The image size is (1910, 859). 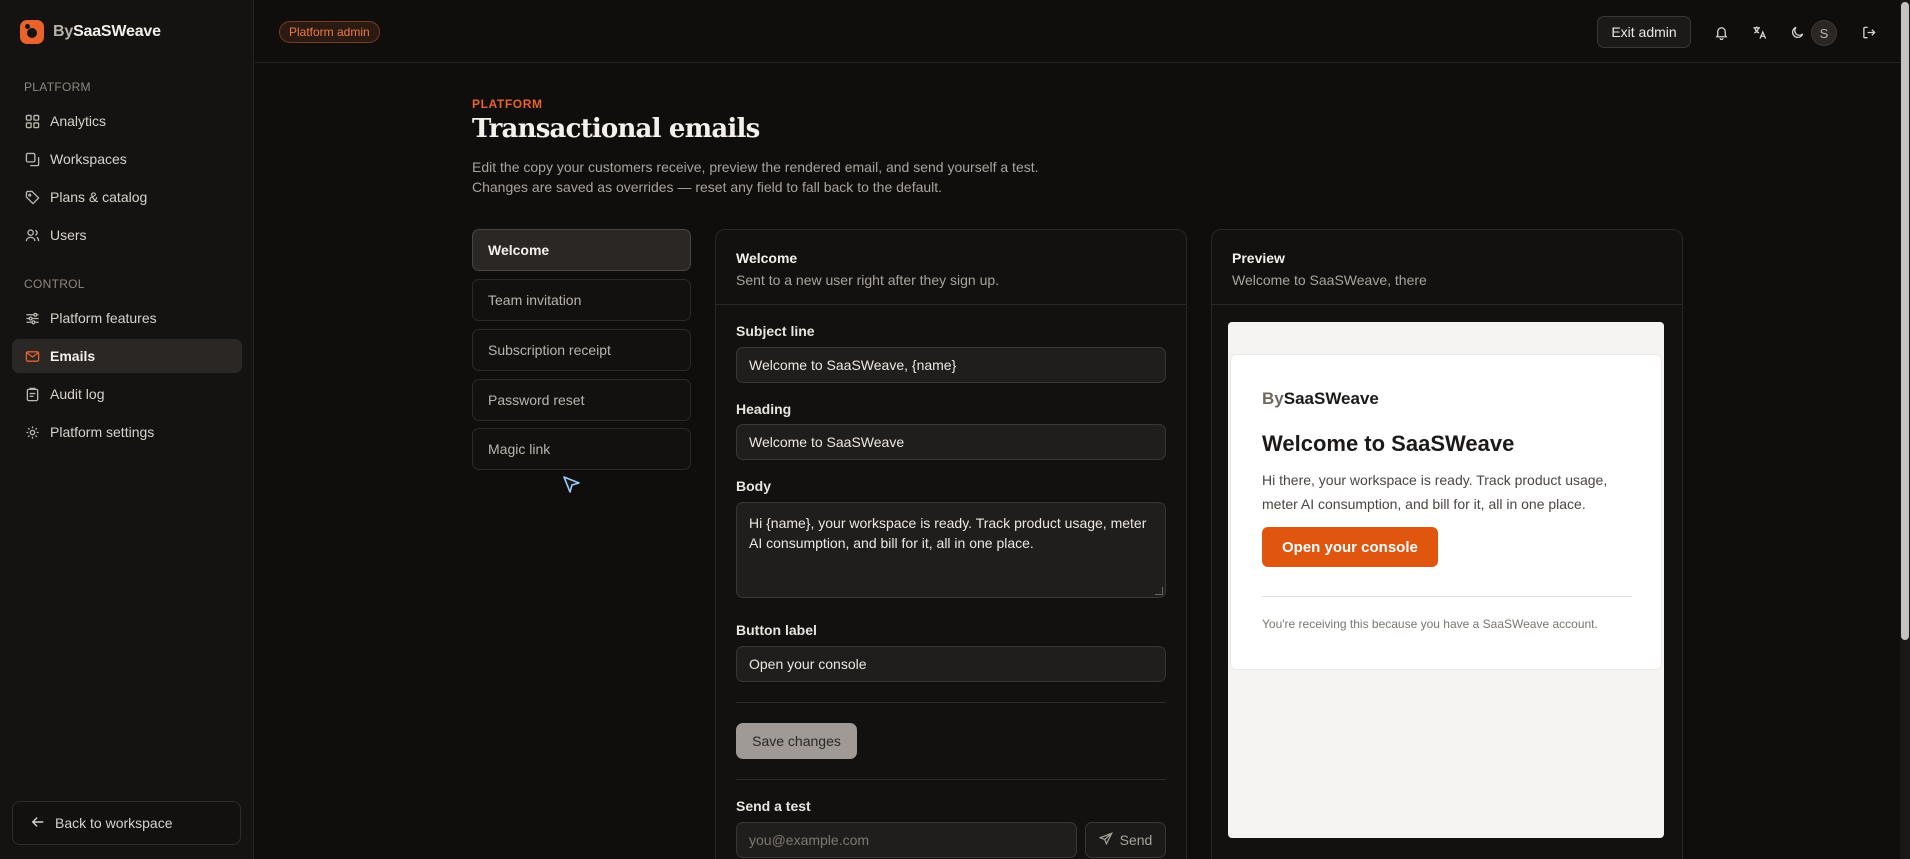 What do you see at coordinates (1350, 547) in the screenshot?
I see `email-cta-button: Open your console` at bounding box center [1350, 547].